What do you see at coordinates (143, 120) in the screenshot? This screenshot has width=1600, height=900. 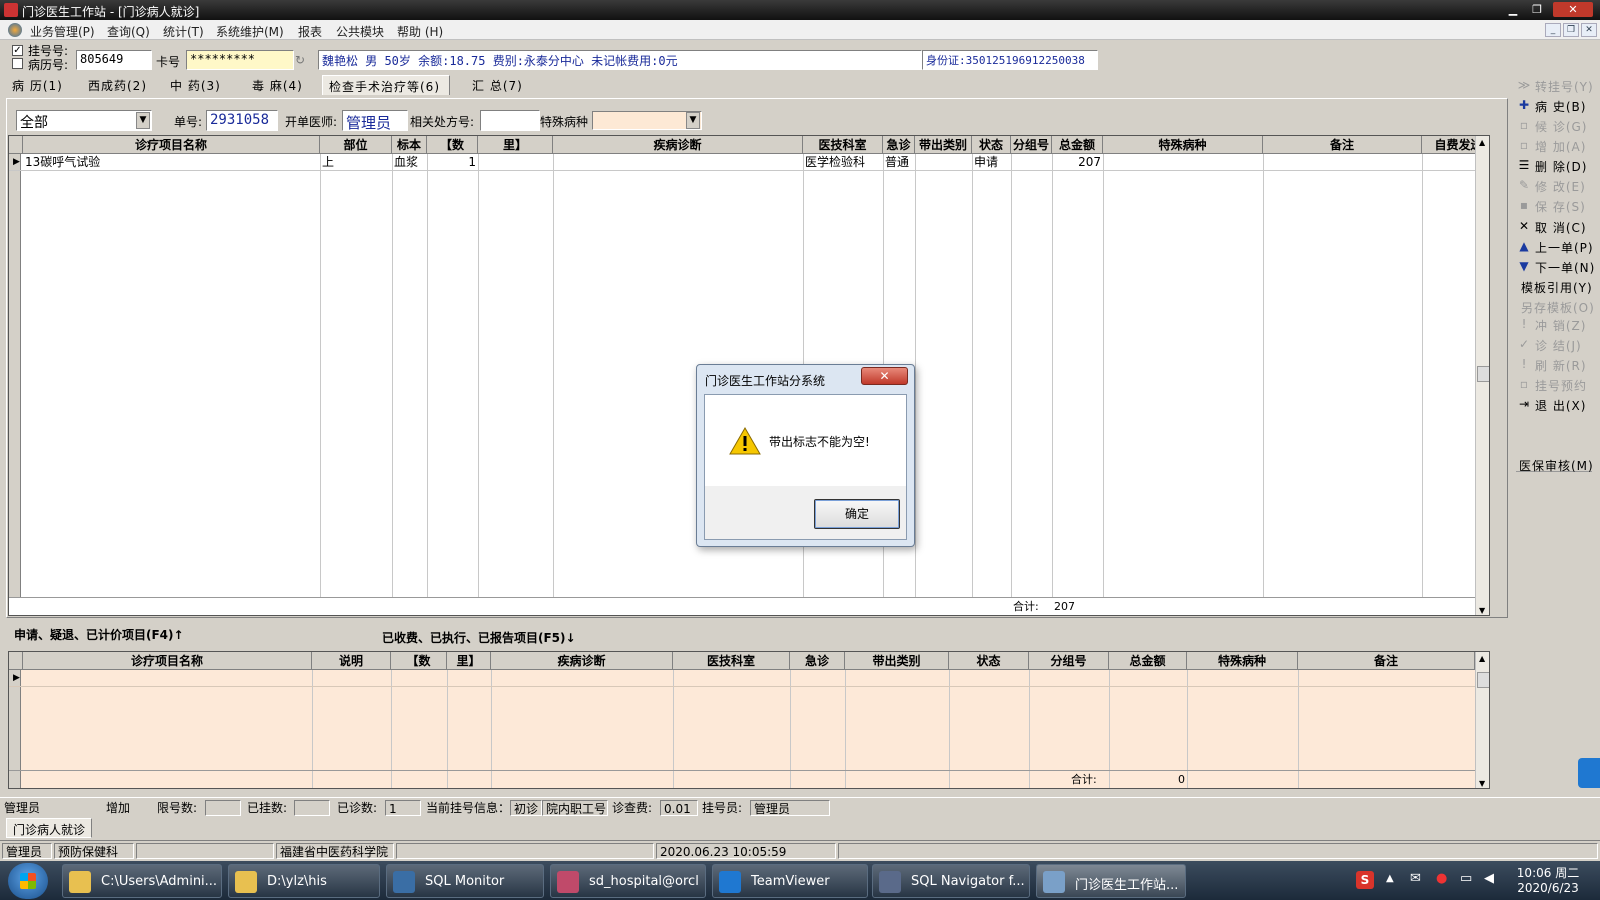 I see `chevron-down-icon: ▼` at bounding box center [143, 120].